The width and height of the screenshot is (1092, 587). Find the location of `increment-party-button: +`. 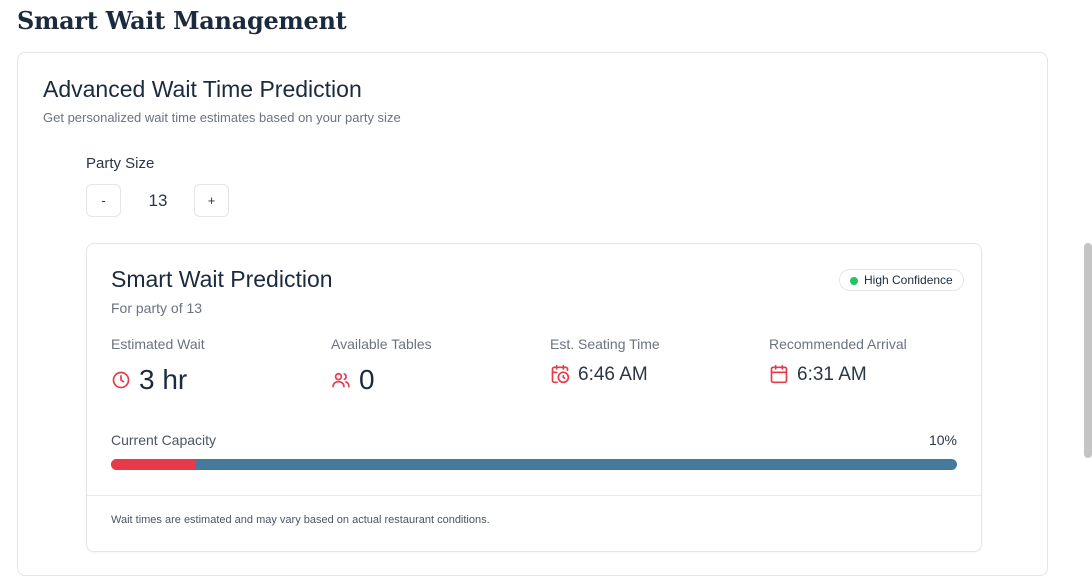

increment-party-button: + is located at coordinates (211, 200).